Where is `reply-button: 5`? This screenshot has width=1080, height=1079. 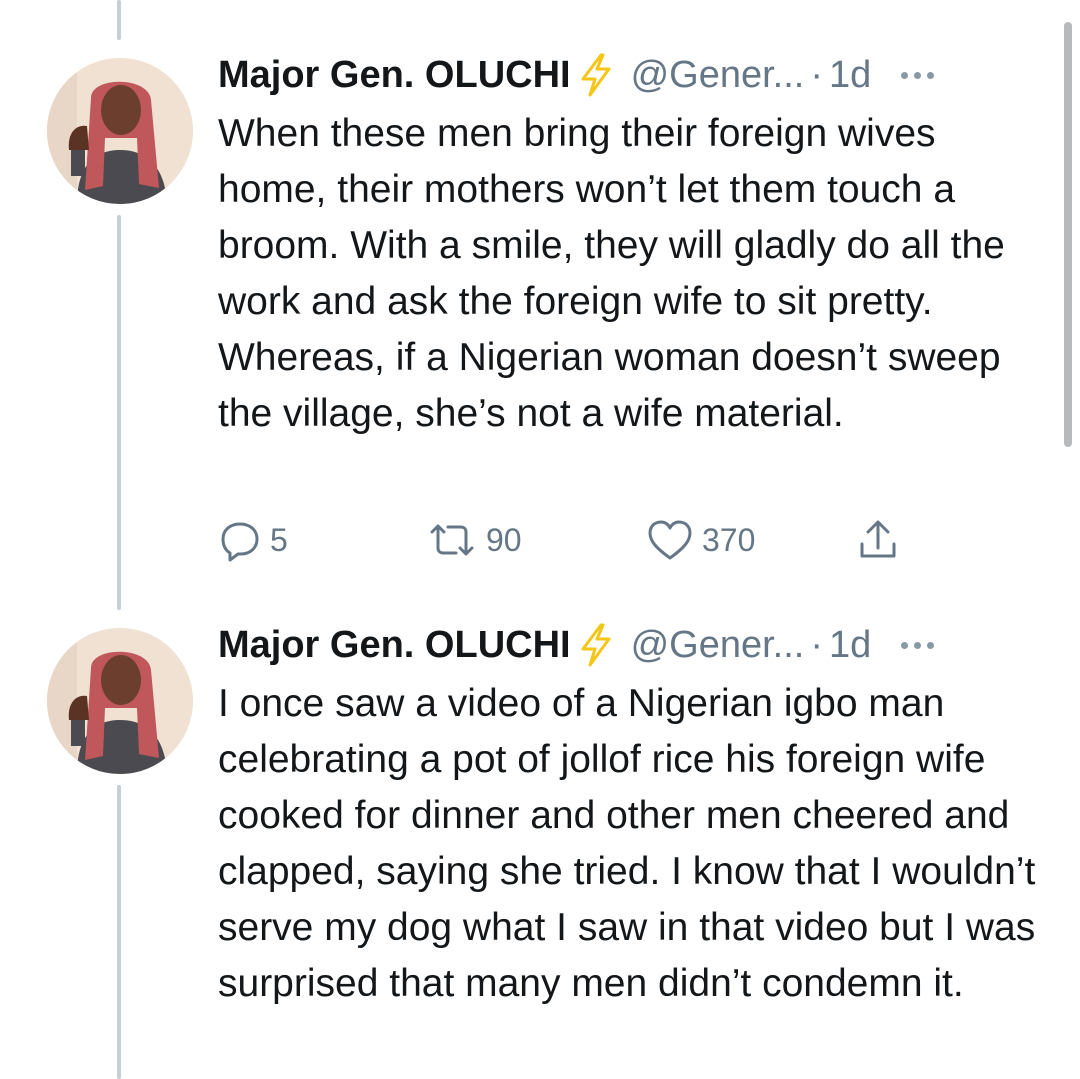 reply-button: 5 is located at coordinates (253, 540).